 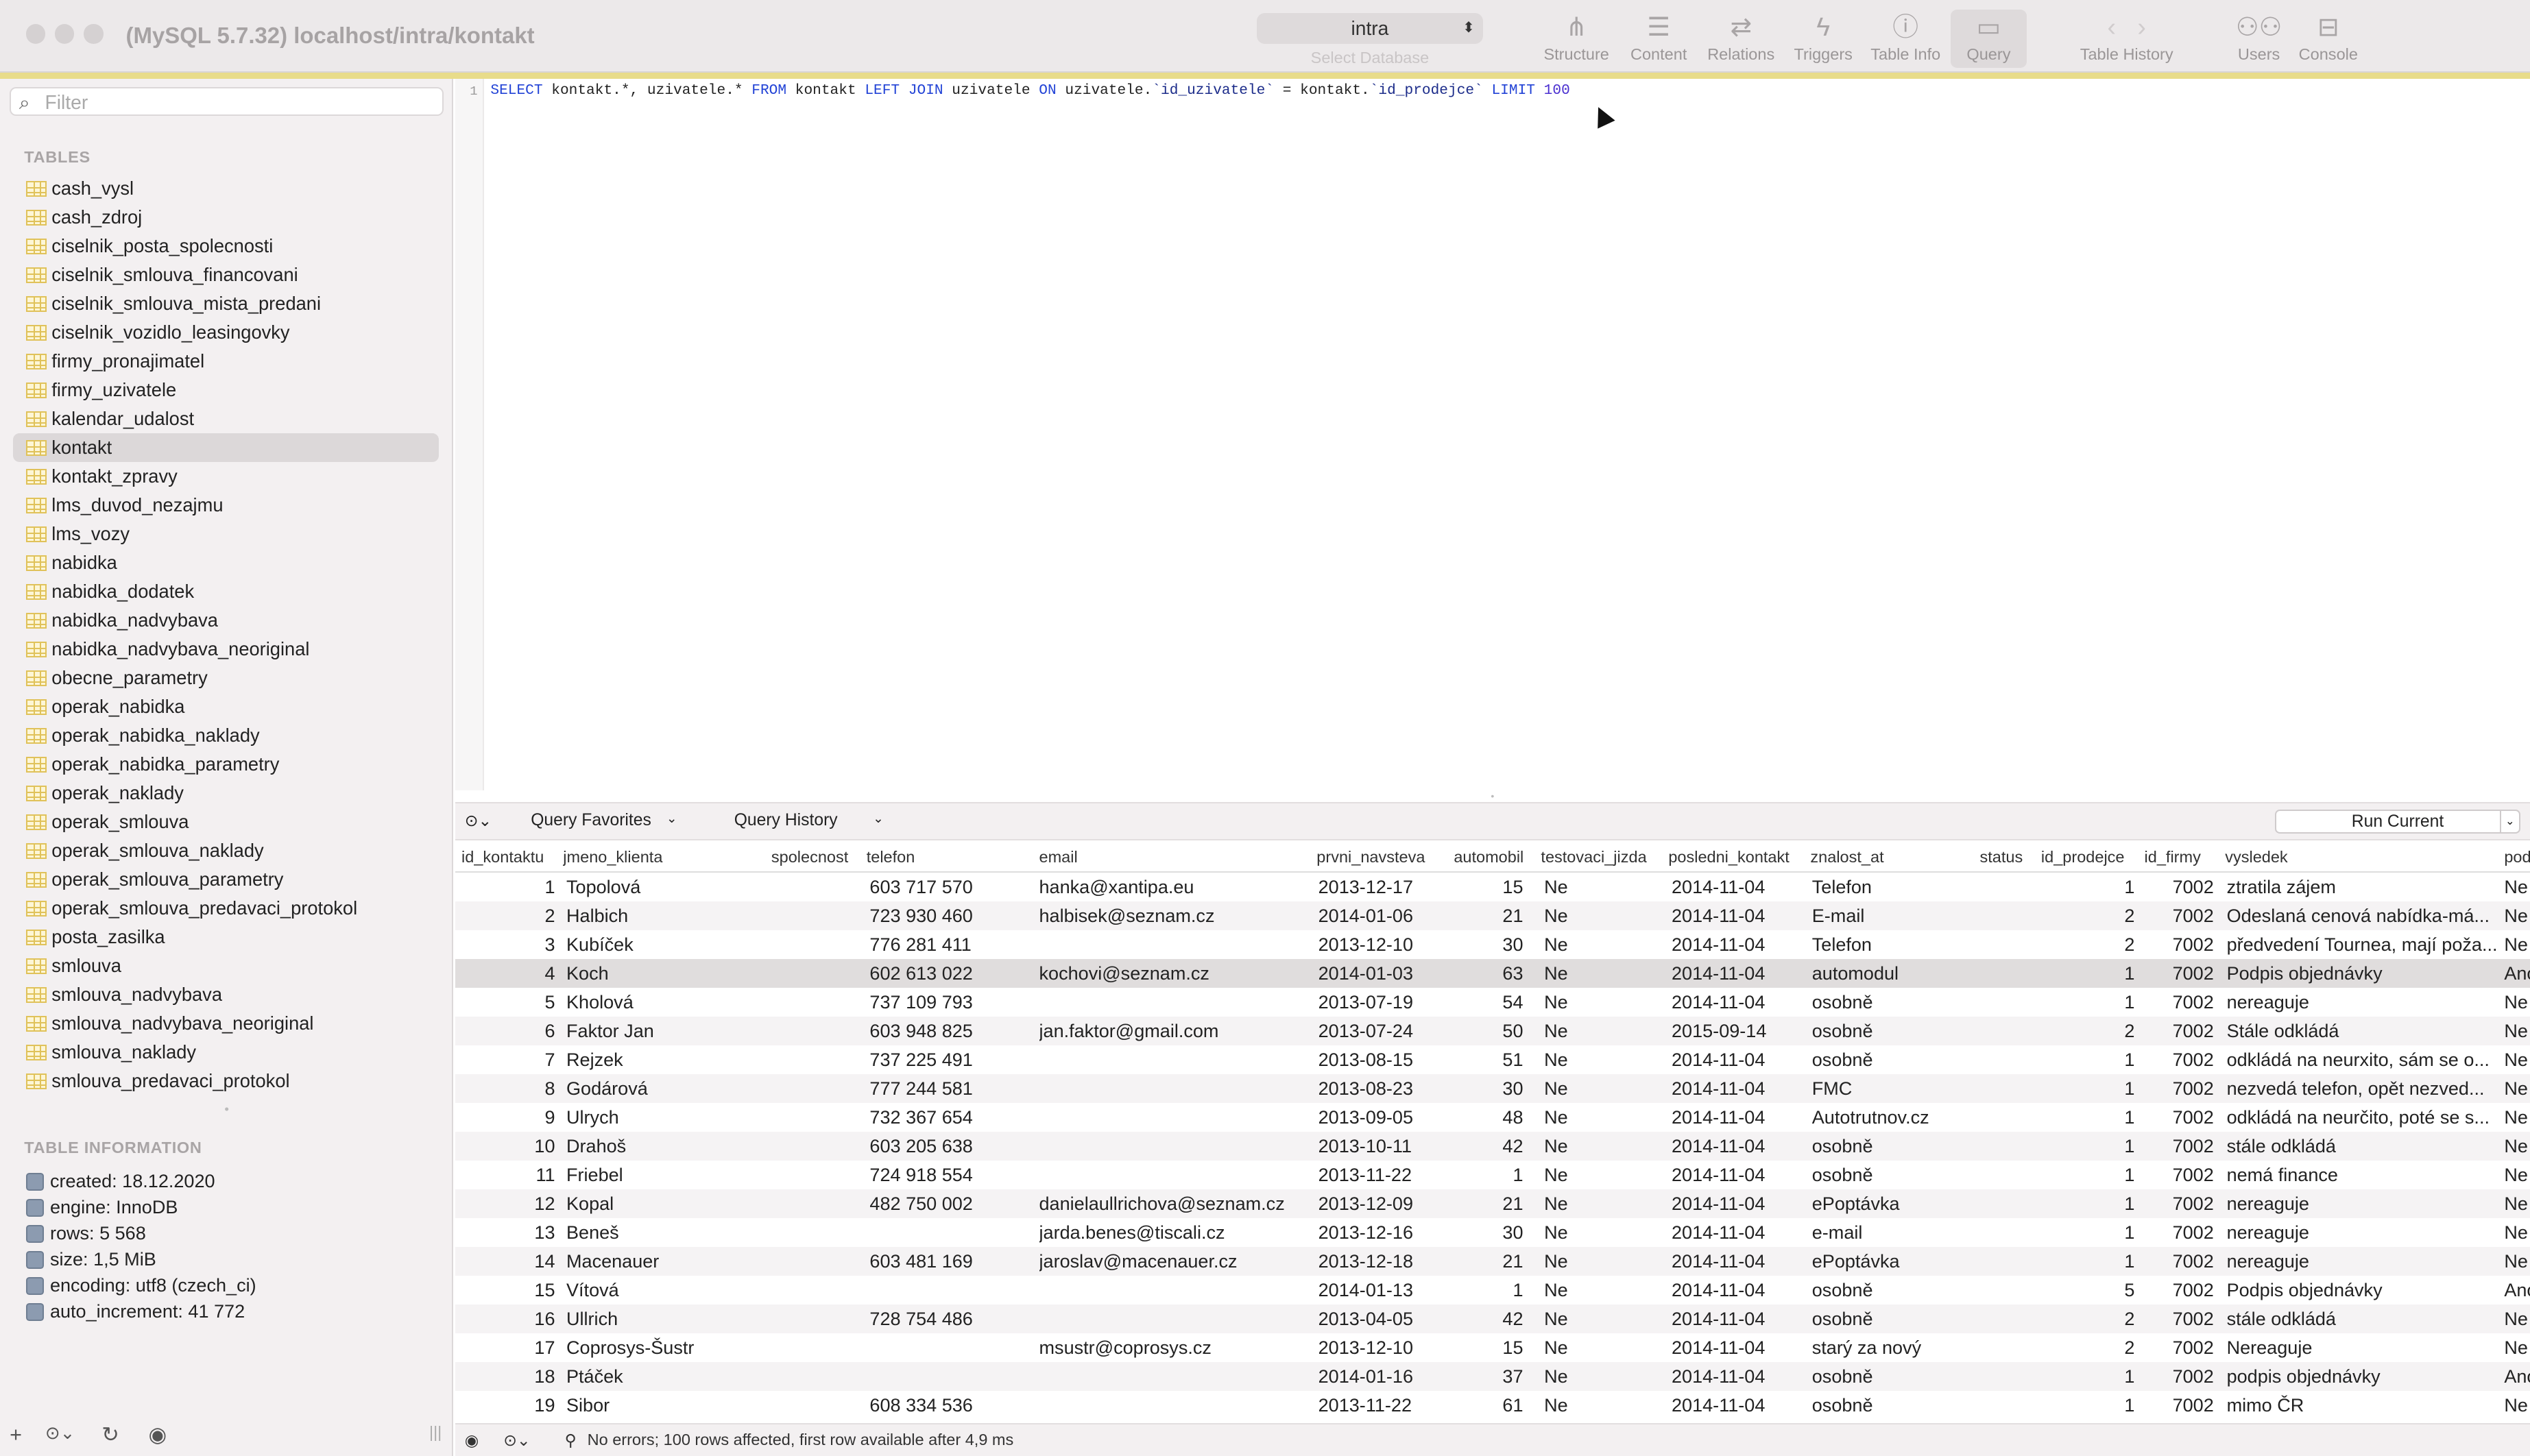 I want to click on cell-jmeno_klienta: Ulrych, so click(x=667, y=1117).